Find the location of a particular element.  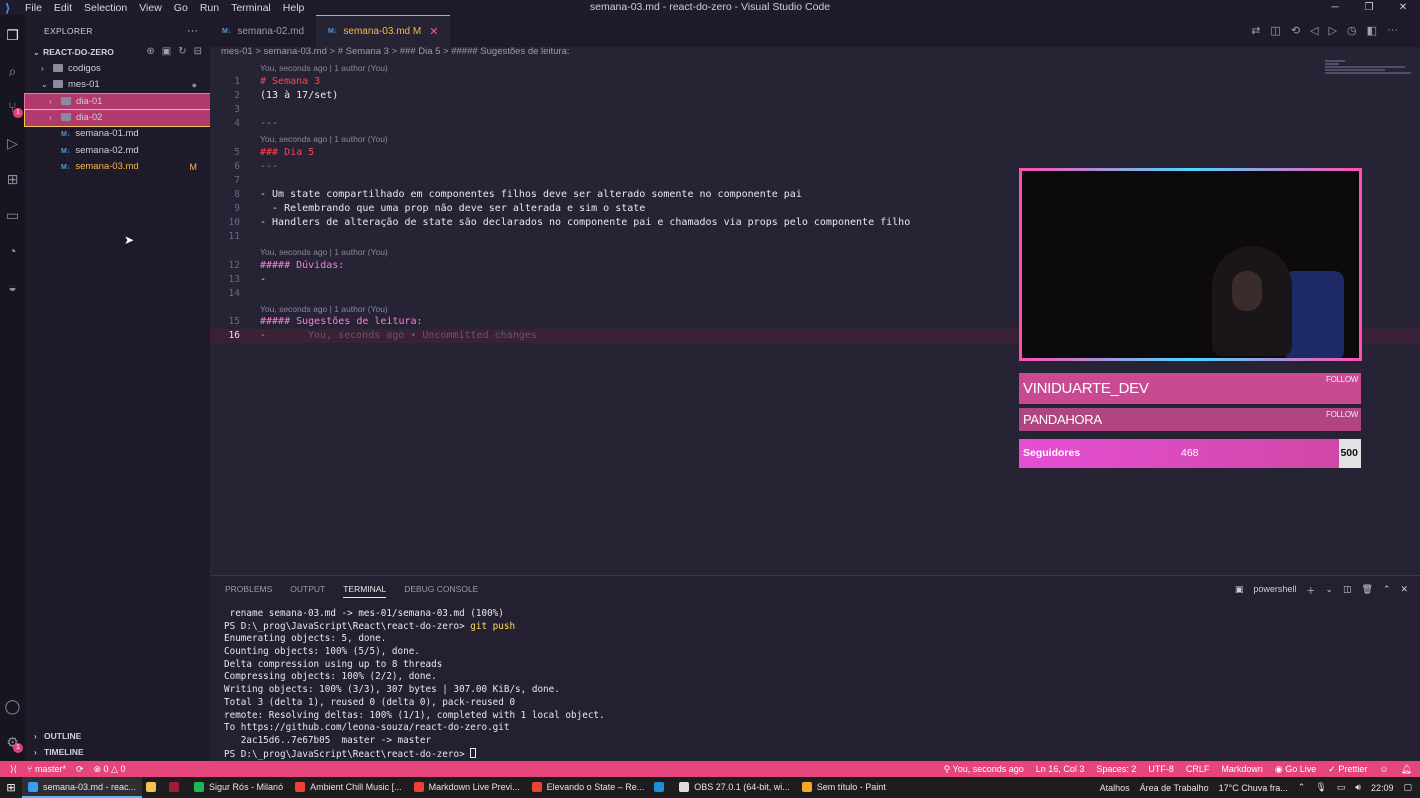

tree-folder-dia-01: › dia-01 is located at coordinates (117, 102).